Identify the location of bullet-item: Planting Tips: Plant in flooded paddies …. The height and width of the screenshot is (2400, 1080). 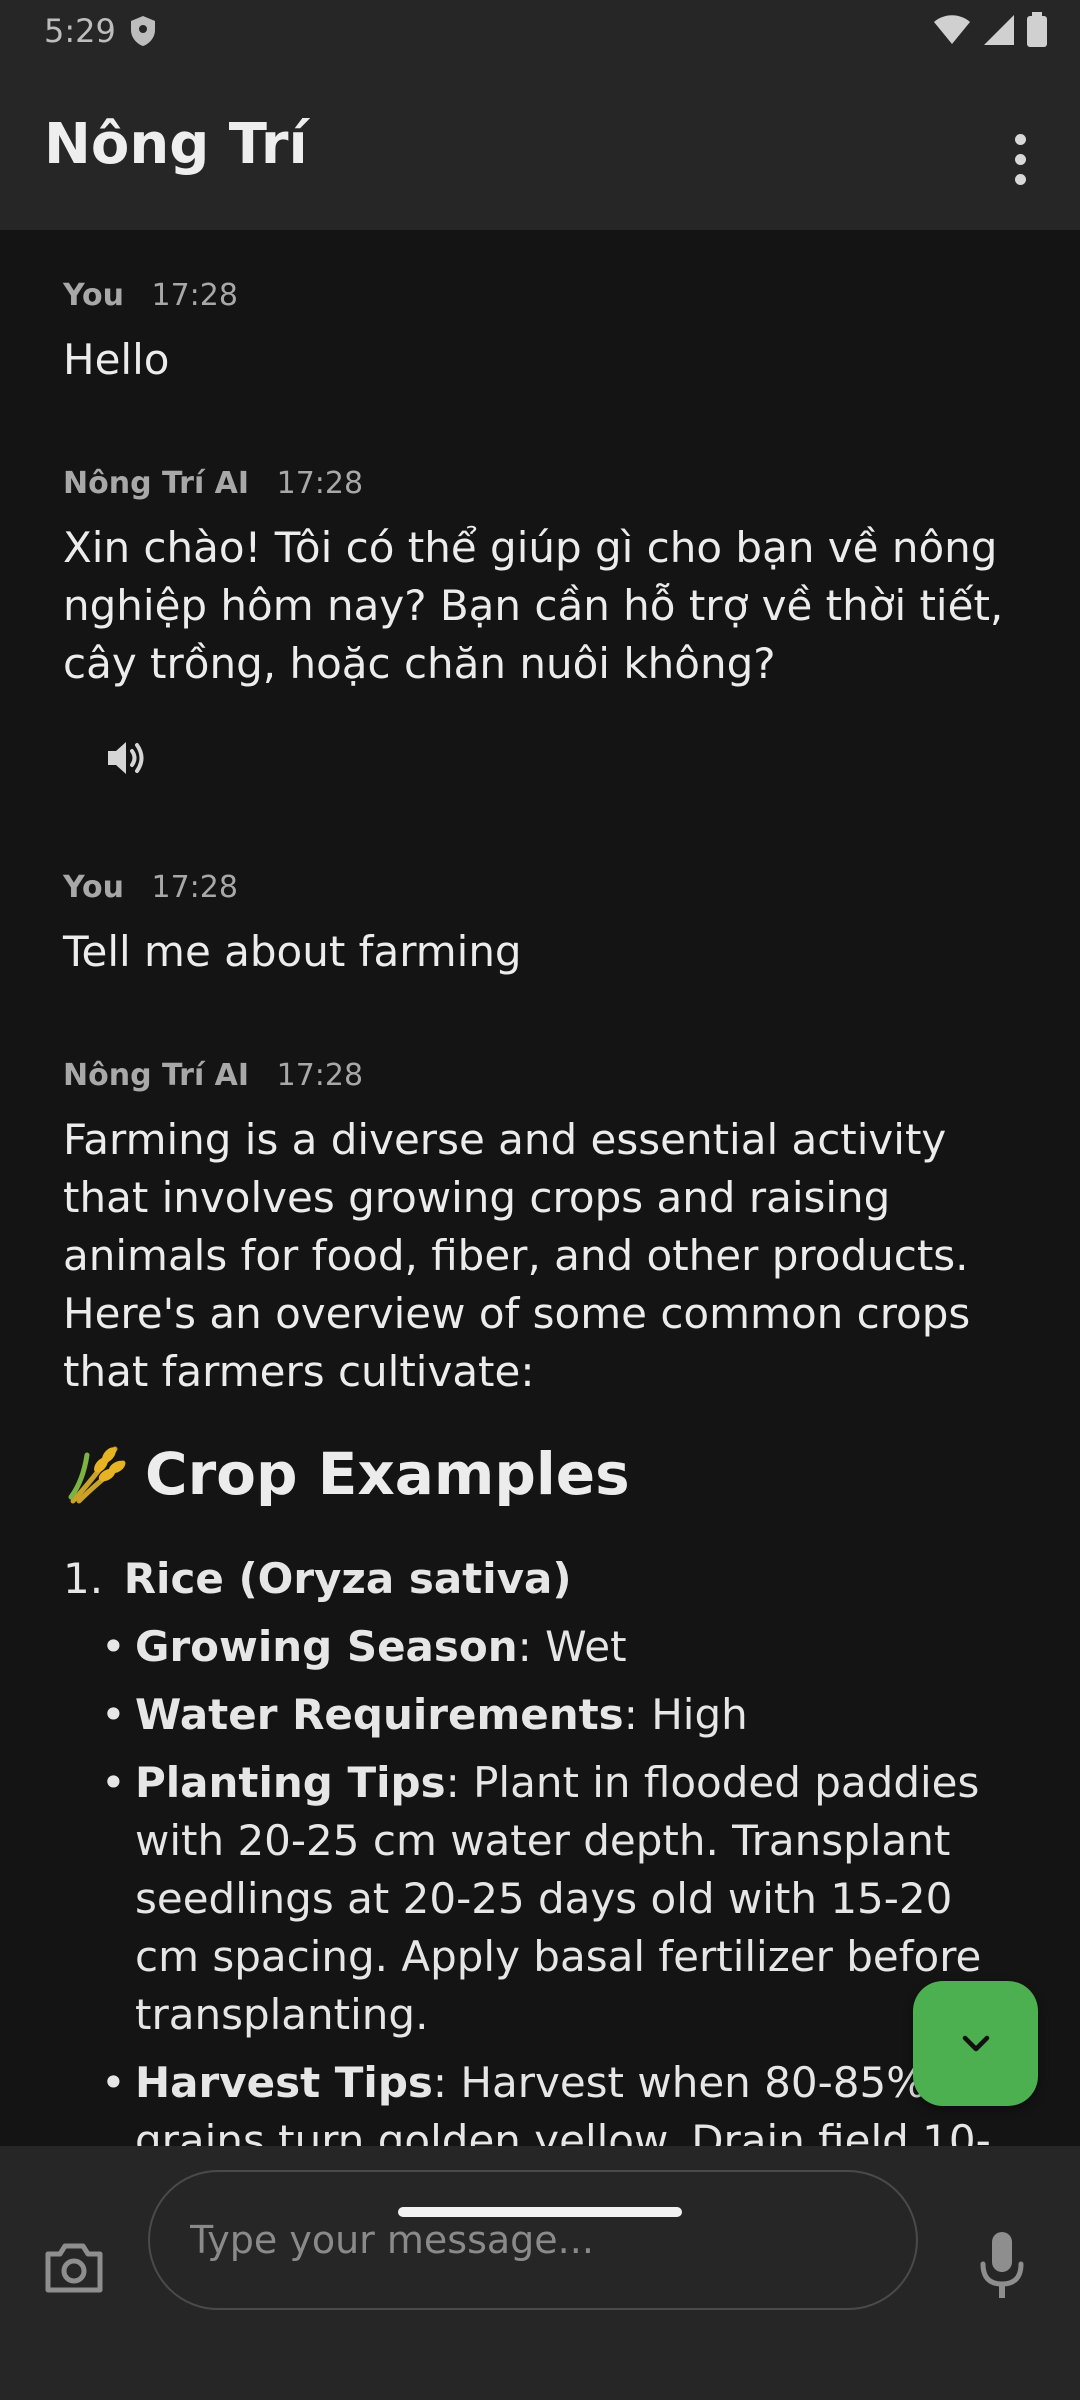
(543, 1899).